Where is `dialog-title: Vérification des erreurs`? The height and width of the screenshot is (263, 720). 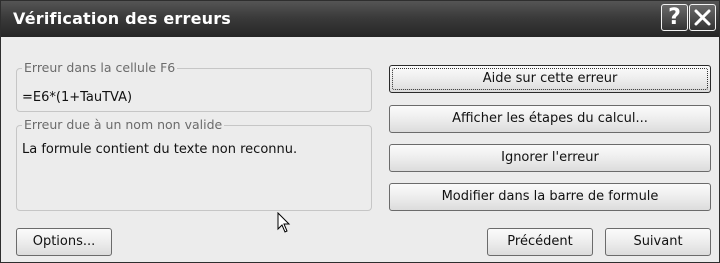 dialog-title: Vérification des erreurs is located at coordinates (122, 18).